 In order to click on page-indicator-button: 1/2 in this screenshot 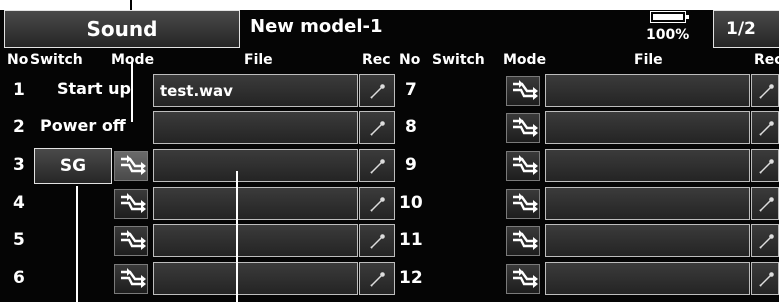, I will do `click(746, 29)`.